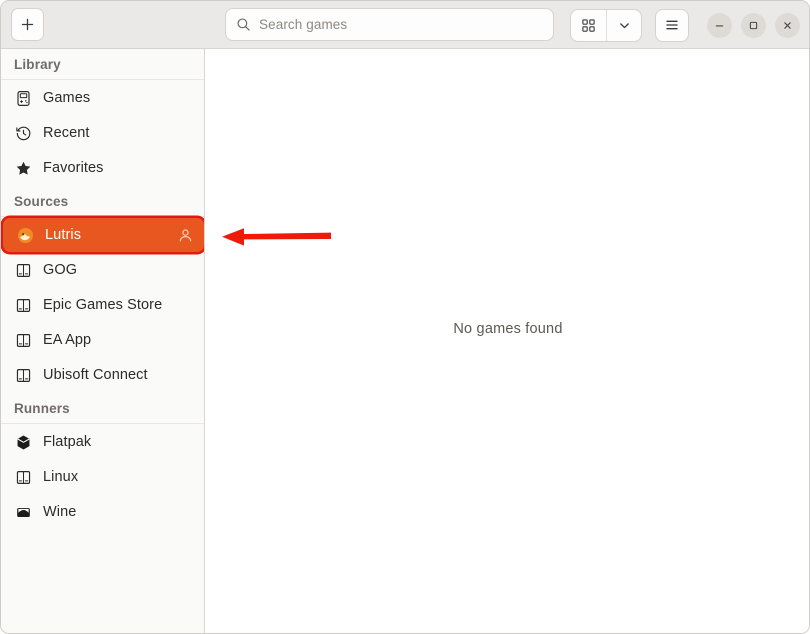 The image size is (810, 634). Describe the element at coordinates (66, 133) in the screenshot. I see `sidebar-item-label: Recent` at that location.